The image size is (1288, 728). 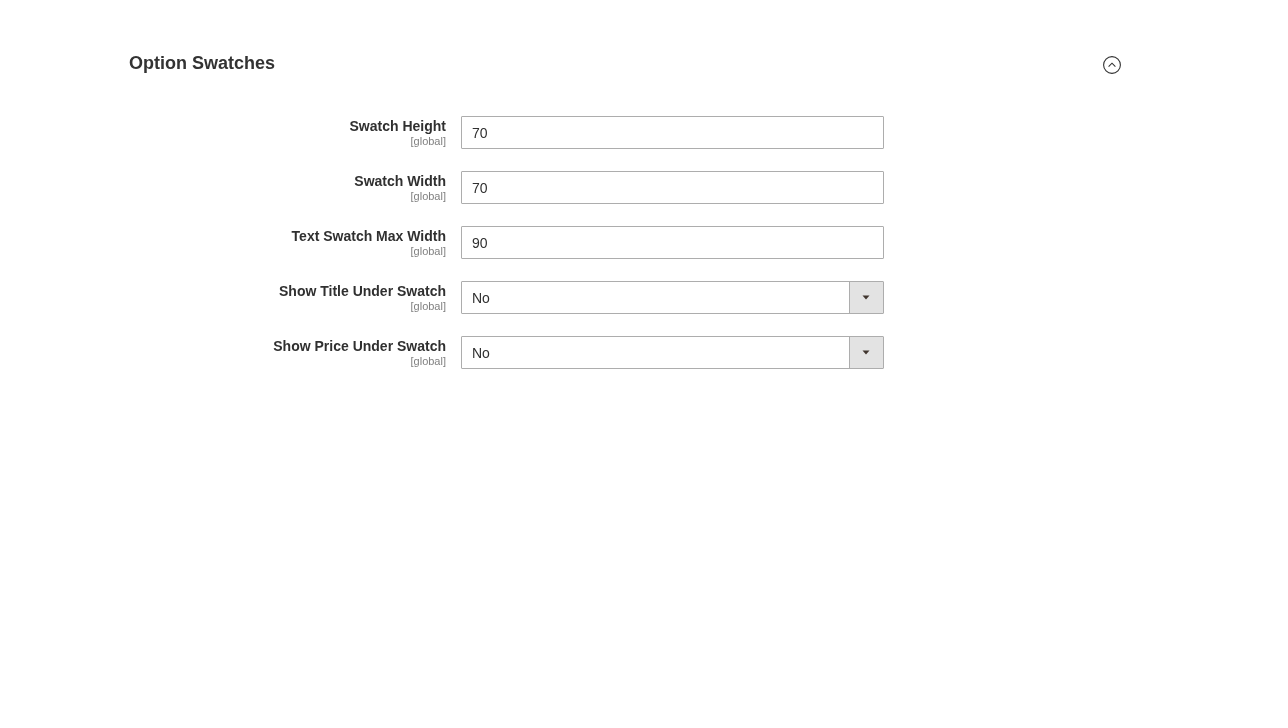 What do you see at coordinates (672, 242) in the screenshot?
I see `input-field: 90` at bounding box center [672, 242].